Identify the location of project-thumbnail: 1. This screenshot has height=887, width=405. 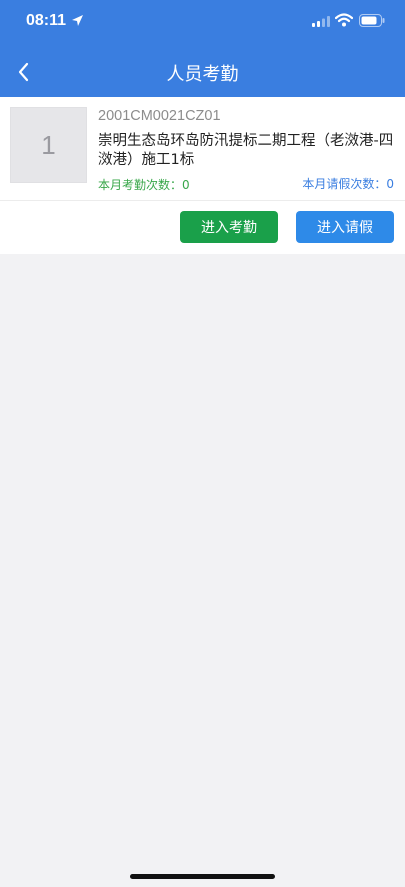
(48, 145).